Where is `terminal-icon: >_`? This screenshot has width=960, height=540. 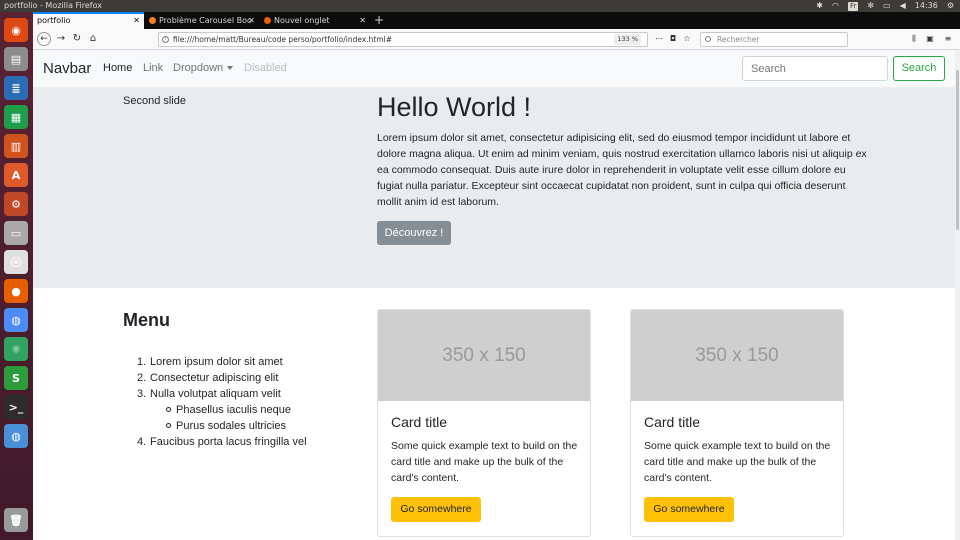
terminal-icon: >_ is located at coordinates (16, 407).